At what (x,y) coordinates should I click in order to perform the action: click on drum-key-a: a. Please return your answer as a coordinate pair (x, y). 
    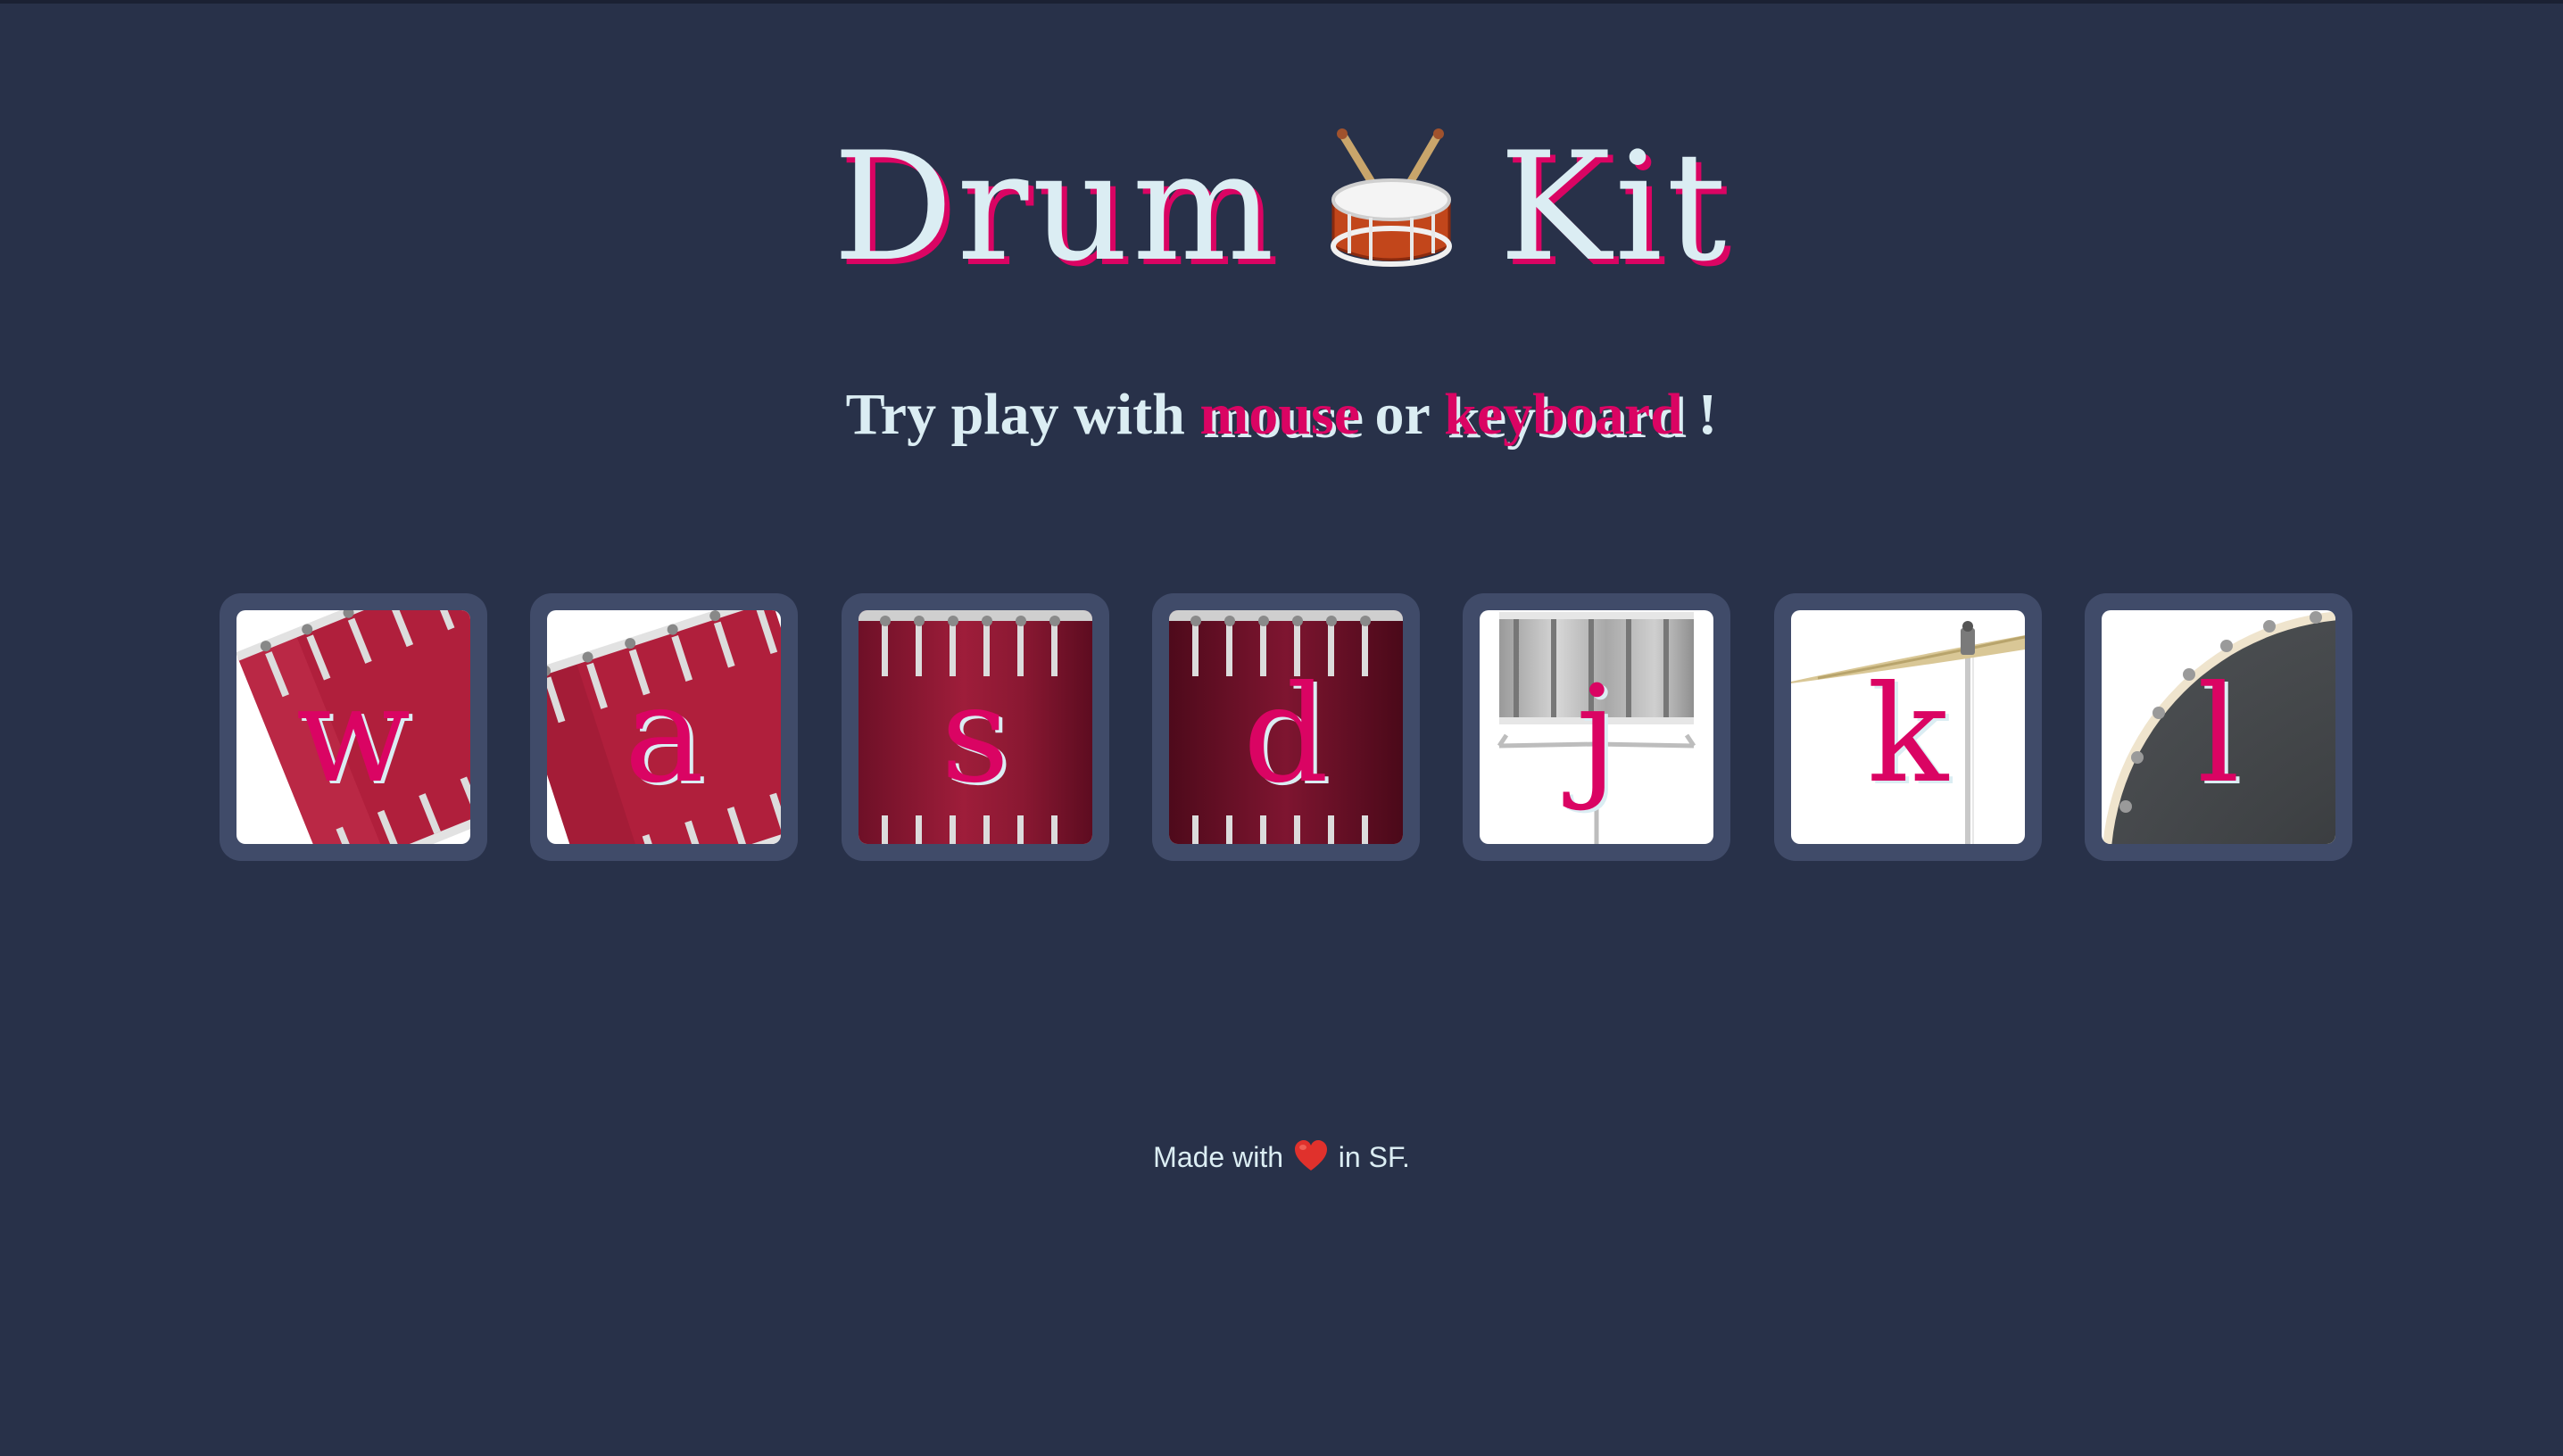
    Looking at the image, I should click on (664, 727).